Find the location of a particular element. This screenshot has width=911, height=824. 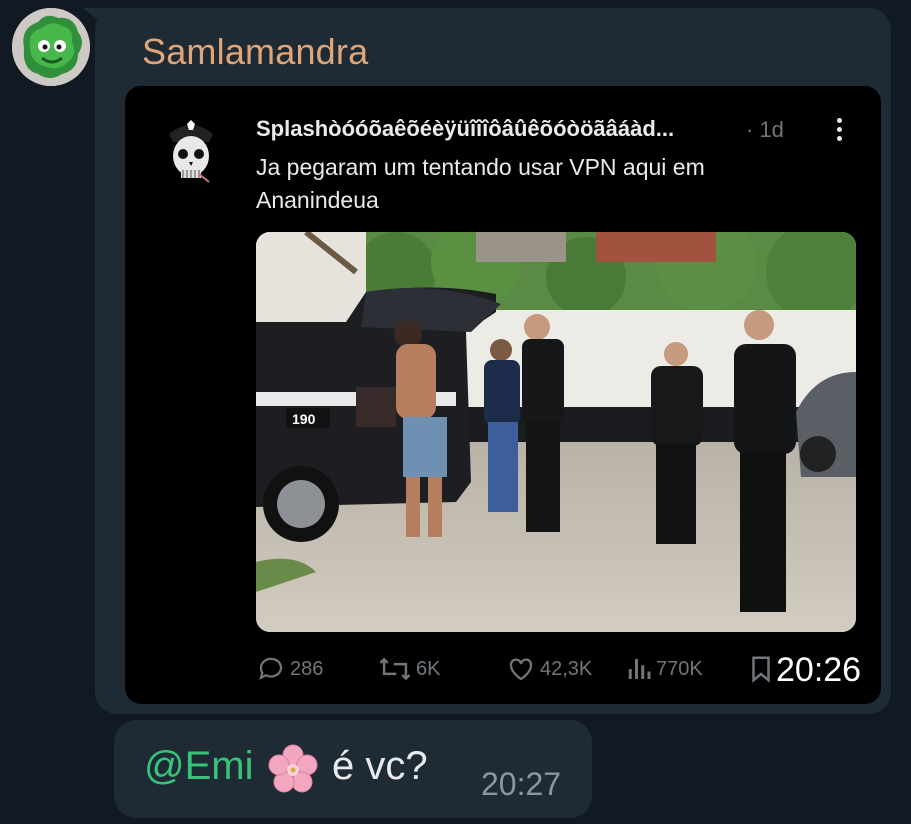

views-button: 770K is located at coordinates (664, 669).